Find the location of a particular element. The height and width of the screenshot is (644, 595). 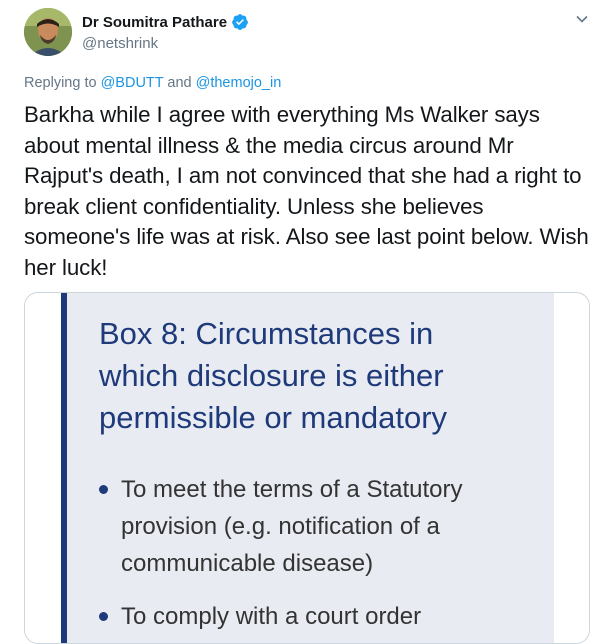

chevron-down-icon is located at coordinates (582, 19).